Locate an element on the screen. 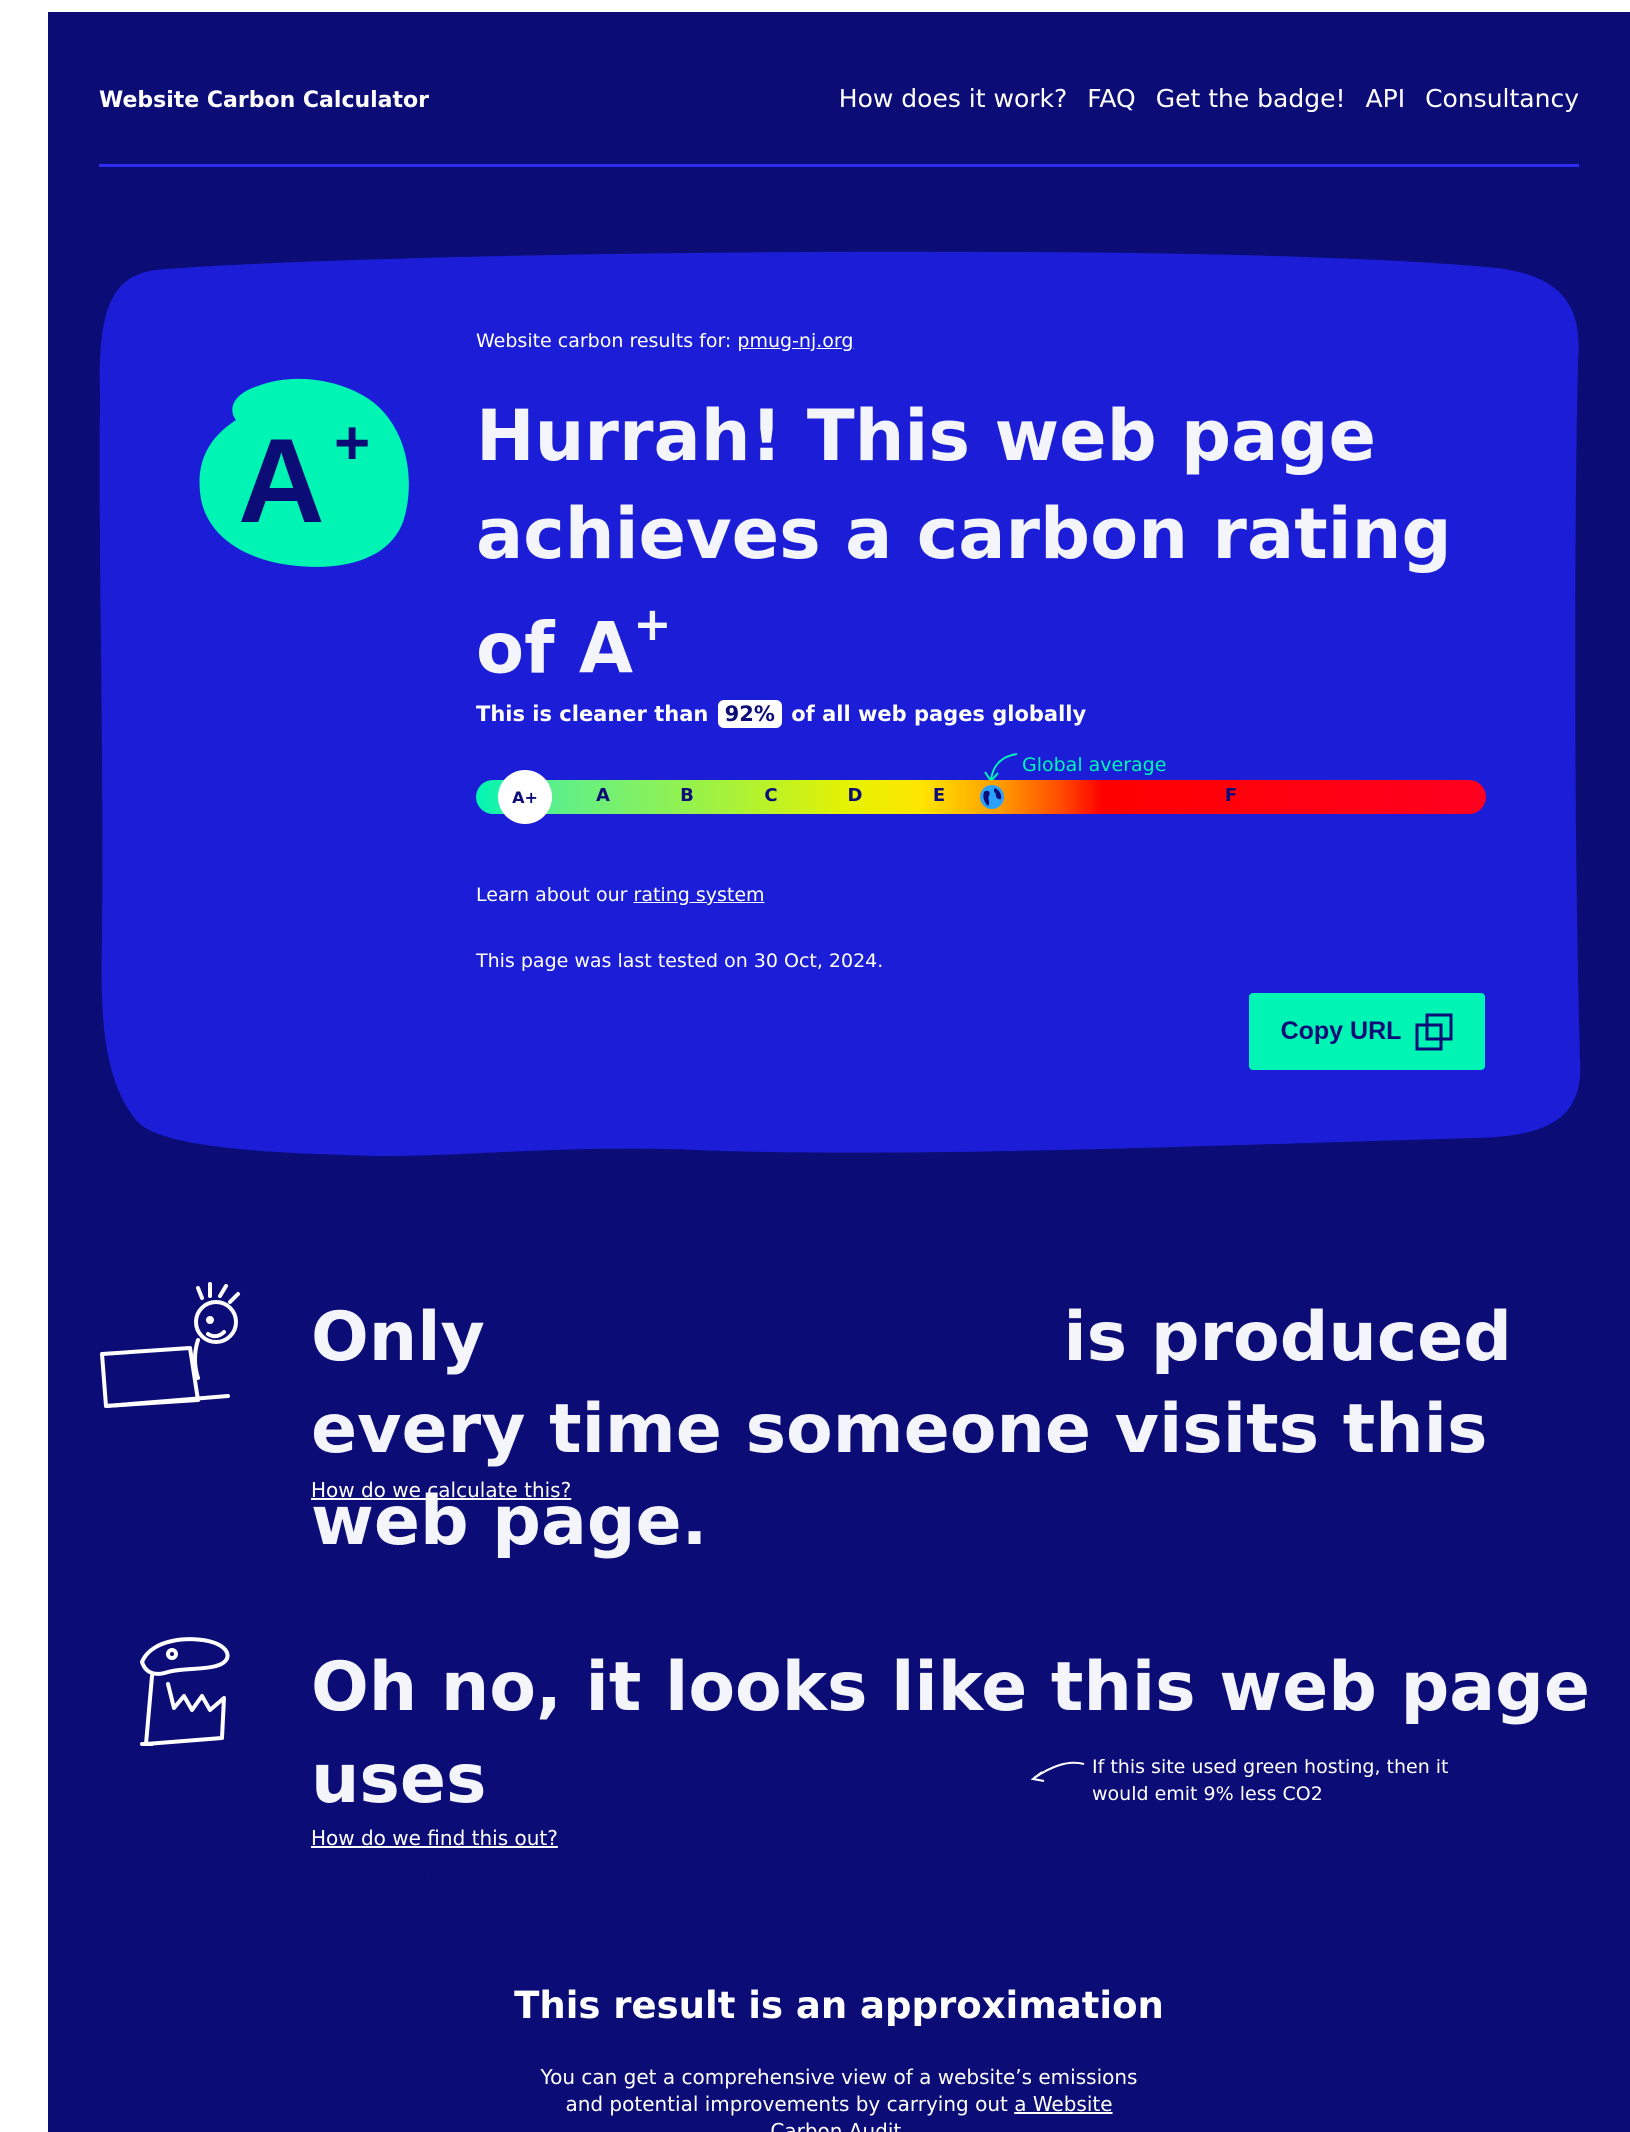  global-average-label: Global average is located at coordinates (1094, 765).